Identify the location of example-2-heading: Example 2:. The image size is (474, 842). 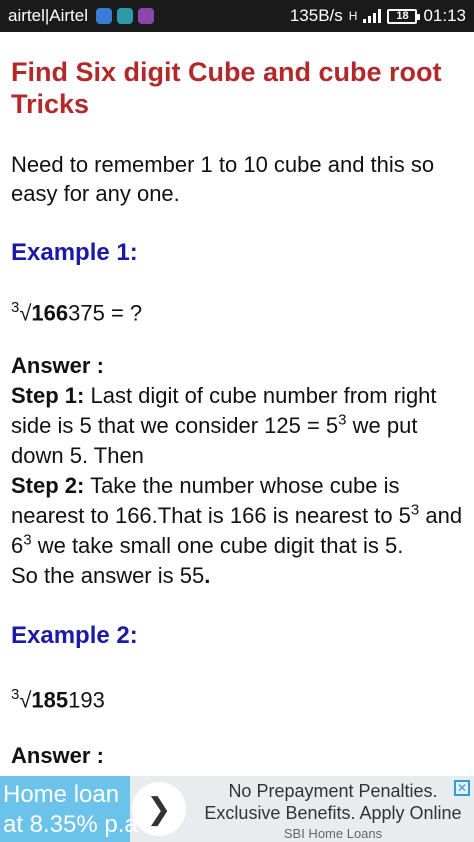
(74, 636).